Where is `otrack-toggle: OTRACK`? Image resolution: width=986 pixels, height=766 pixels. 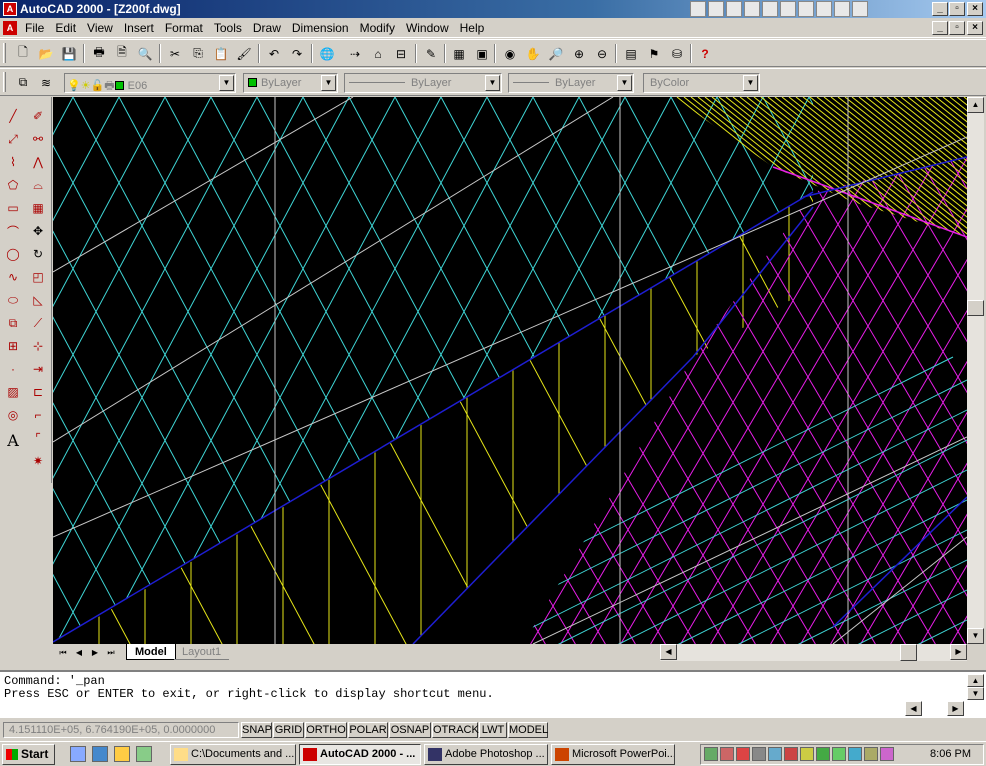
otrack-toggle: OTRACK is located at coordinates (455, 730).